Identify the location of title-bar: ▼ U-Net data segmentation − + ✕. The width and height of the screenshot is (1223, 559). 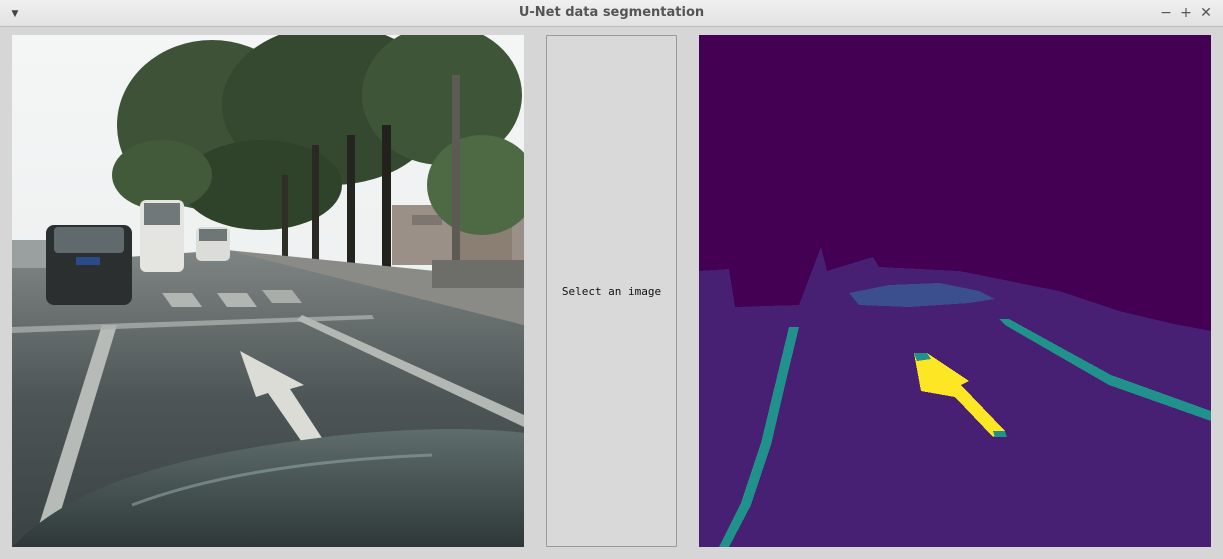
(611, 13).